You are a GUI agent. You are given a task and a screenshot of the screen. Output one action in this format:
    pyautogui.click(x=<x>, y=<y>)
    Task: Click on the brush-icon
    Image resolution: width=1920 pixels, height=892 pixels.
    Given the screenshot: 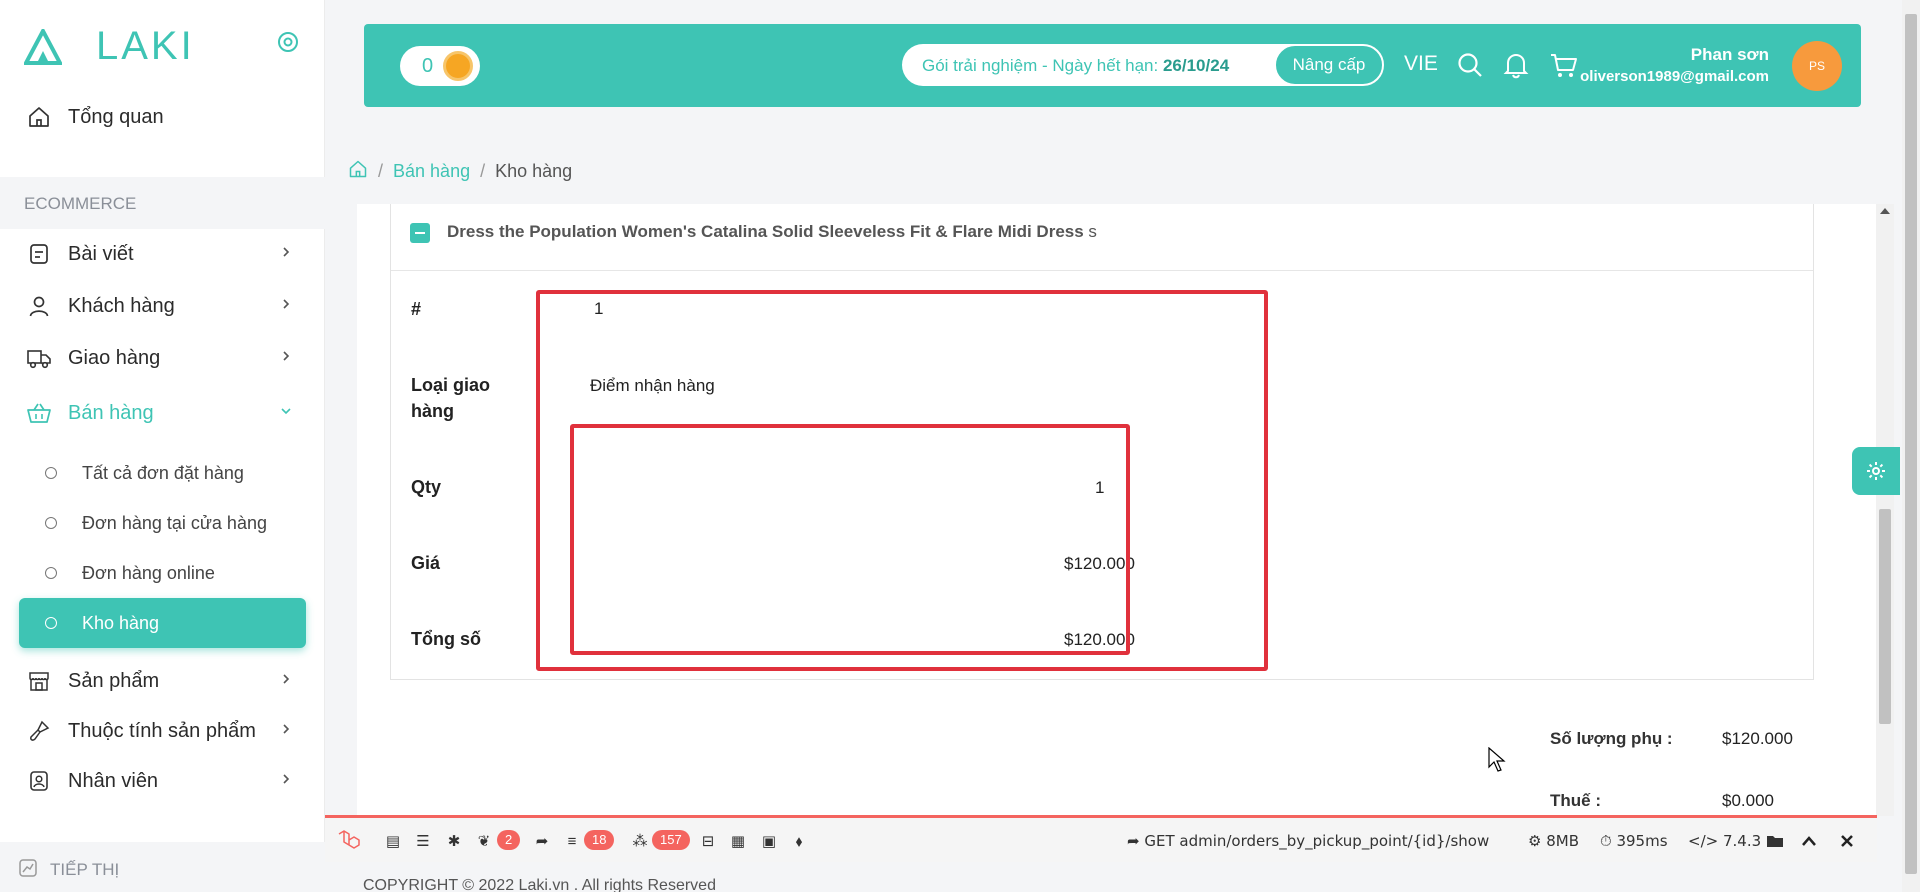 What is the action you would take?
    pyautogui.click(x=39, y=731)
    